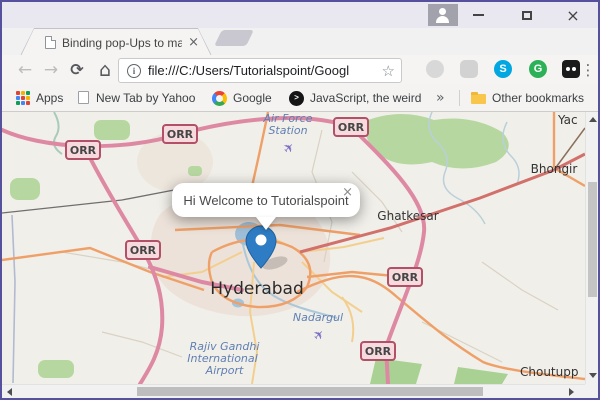  Describe the element at coordinates (593, 119) in the screenshot. I see `scroll-up-arrow` at that location.